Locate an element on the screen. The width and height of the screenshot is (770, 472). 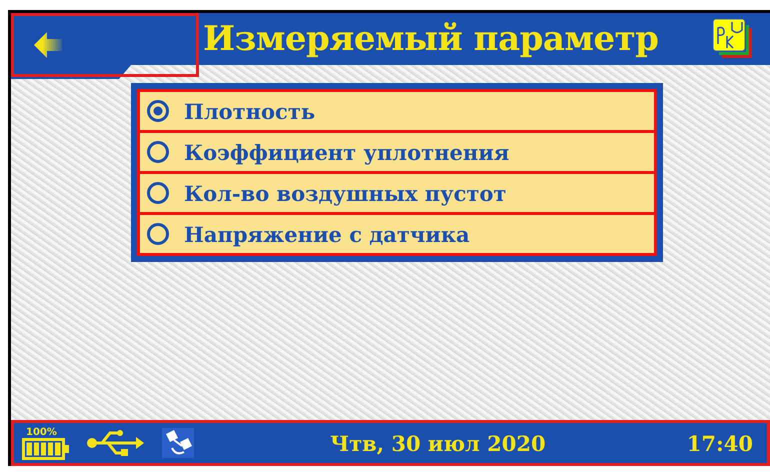
window-title: Измеряемый параметр is located at coordinates (430, 39).